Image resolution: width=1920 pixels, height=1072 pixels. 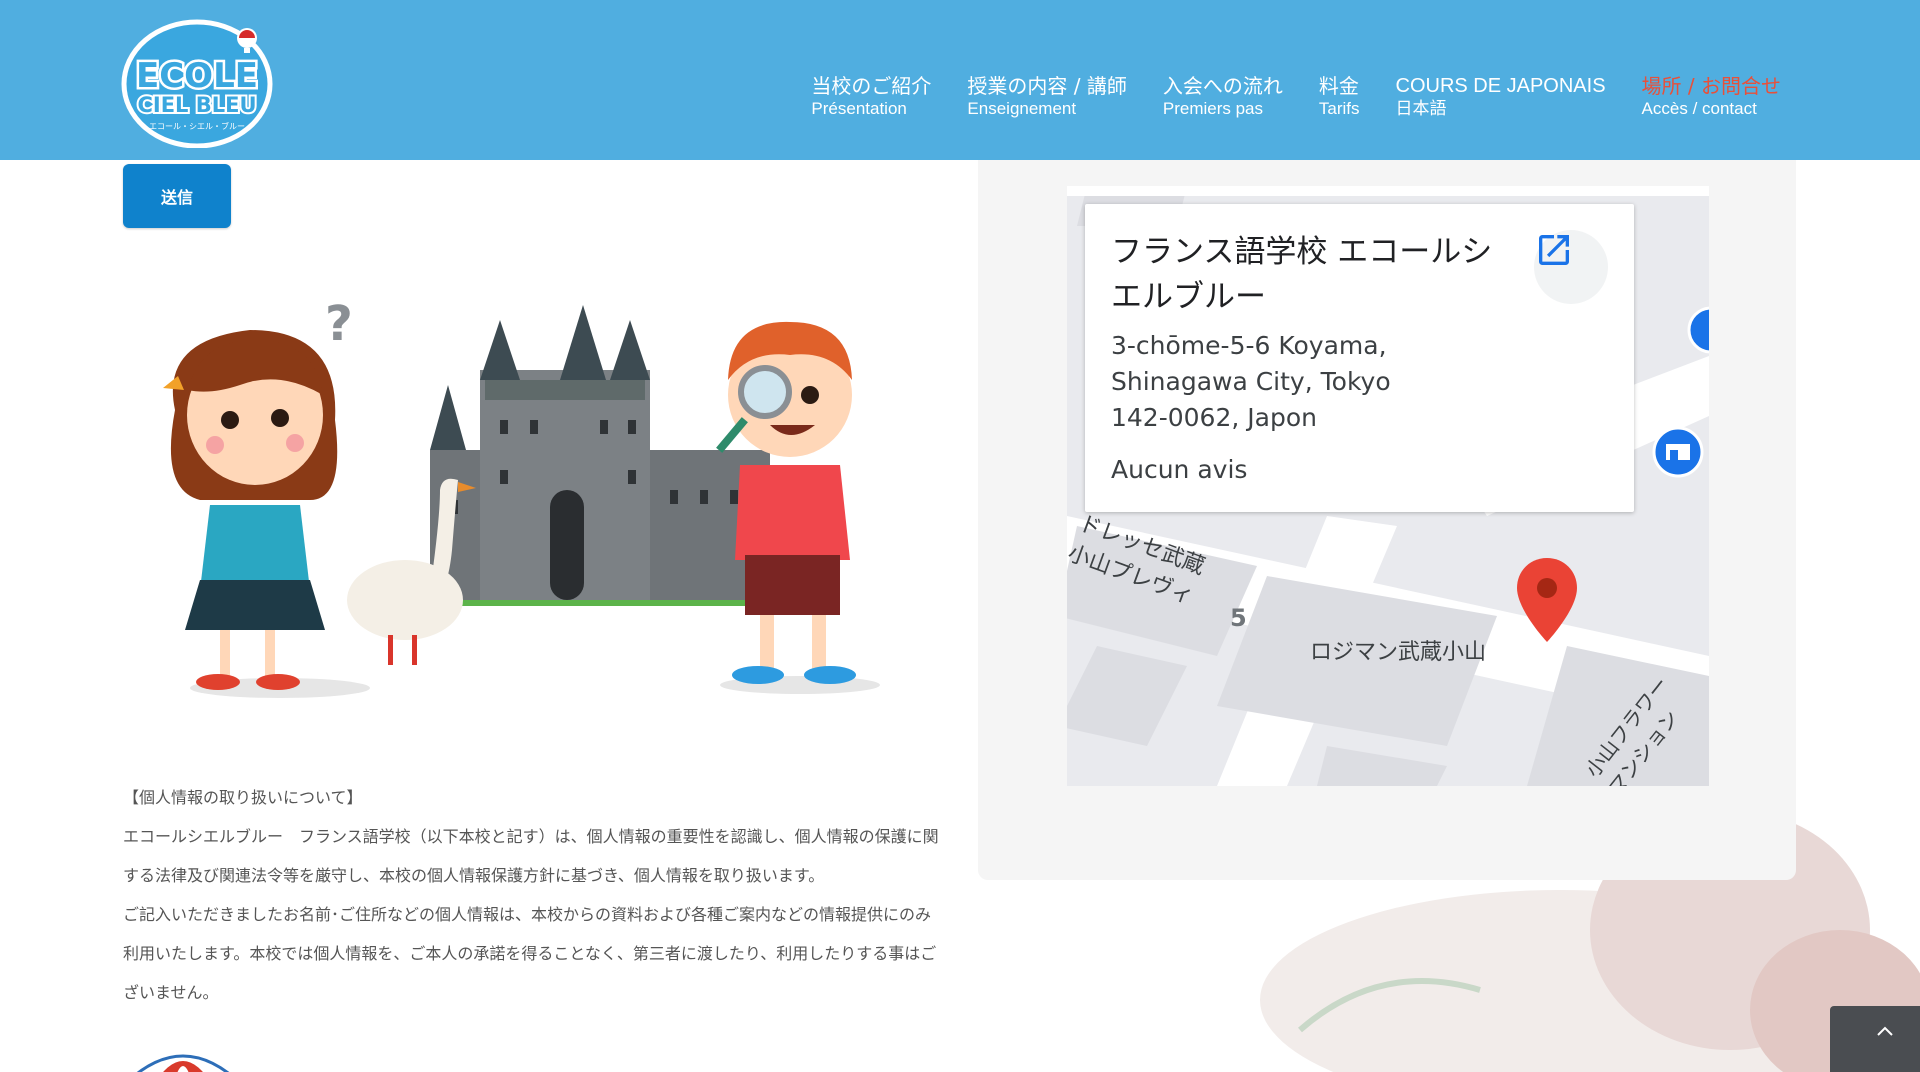 What do you see at coordinates (1179, 469) in the screenshot?
I see `place-reviews: Aucun avis` at bounding box center [1179, 469].